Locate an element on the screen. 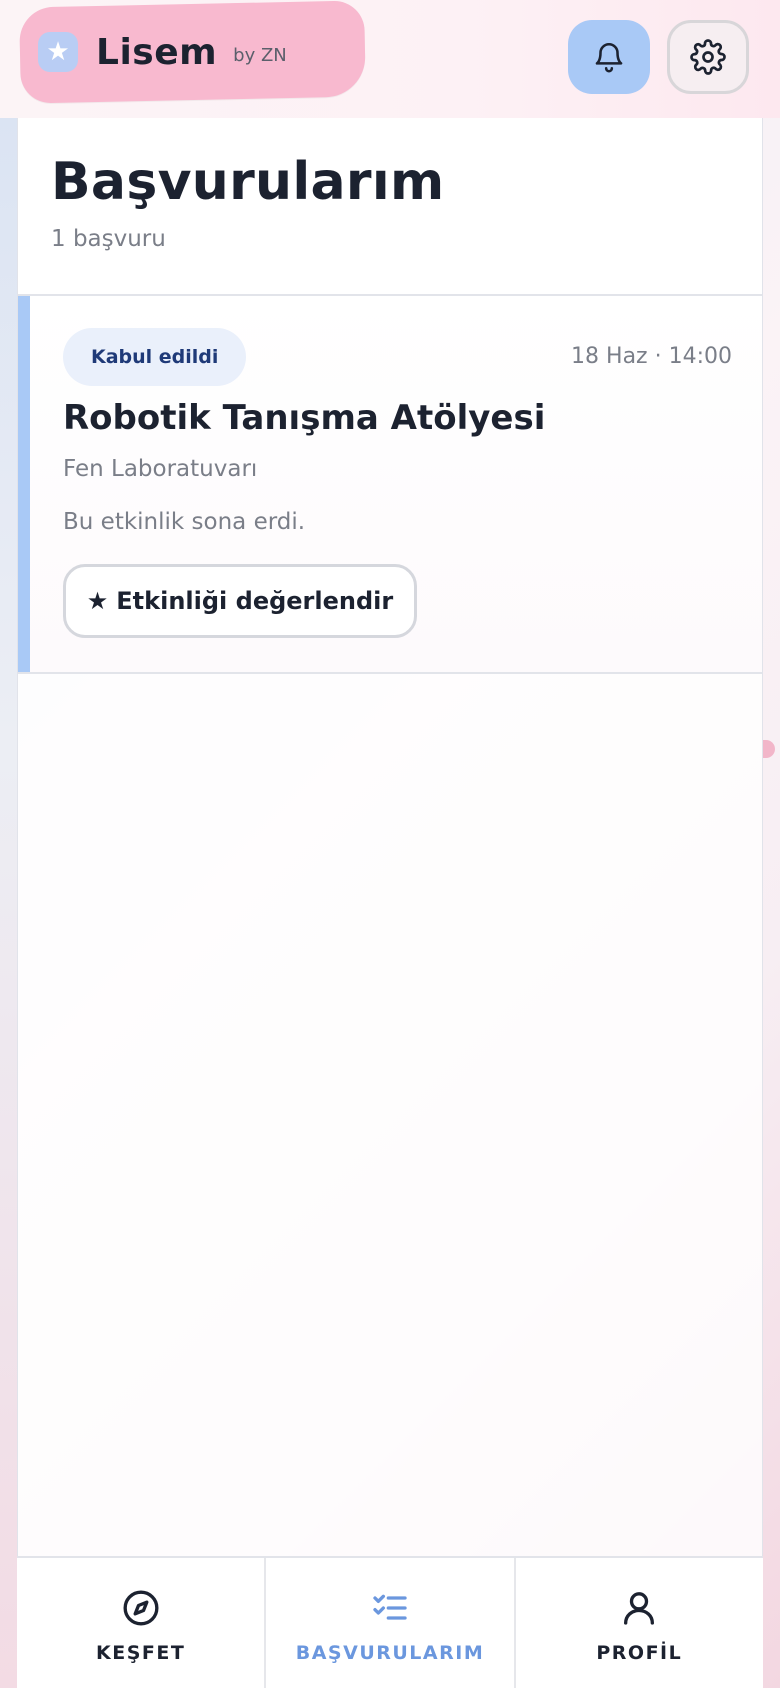 This screenshot has width=780, height=1688. compass-icon is located at coordinates (141, 1608).